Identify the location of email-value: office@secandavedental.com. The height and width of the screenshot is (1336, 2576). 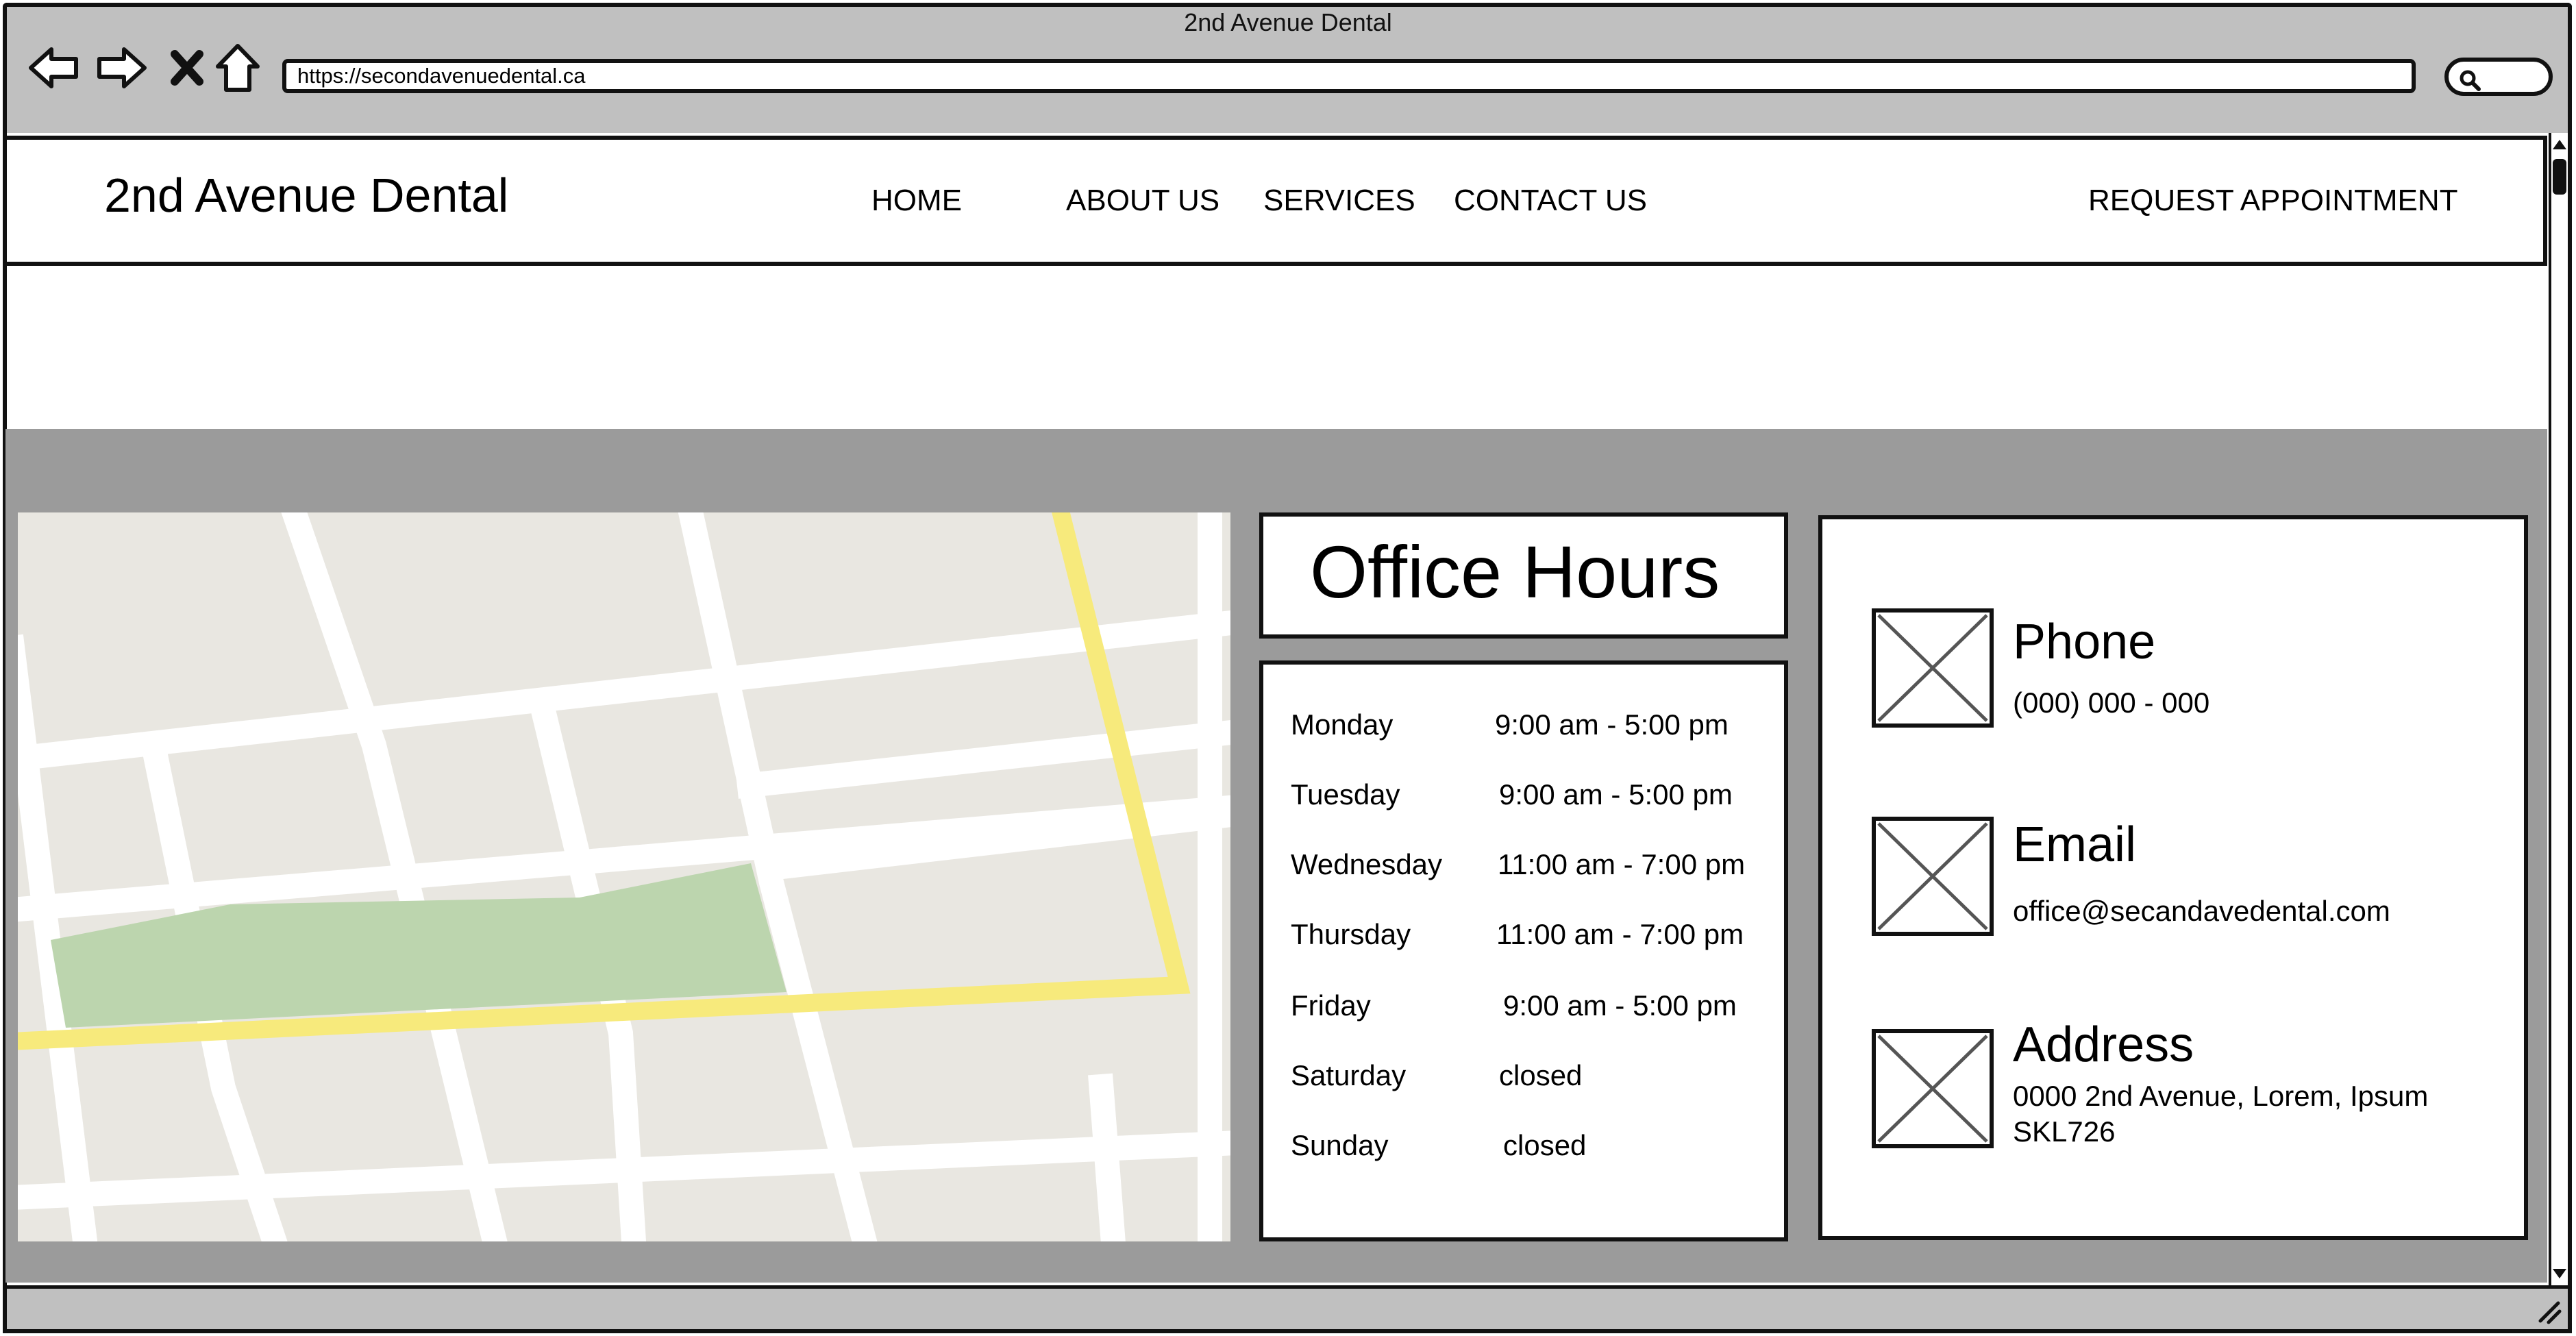
(2201, 911).